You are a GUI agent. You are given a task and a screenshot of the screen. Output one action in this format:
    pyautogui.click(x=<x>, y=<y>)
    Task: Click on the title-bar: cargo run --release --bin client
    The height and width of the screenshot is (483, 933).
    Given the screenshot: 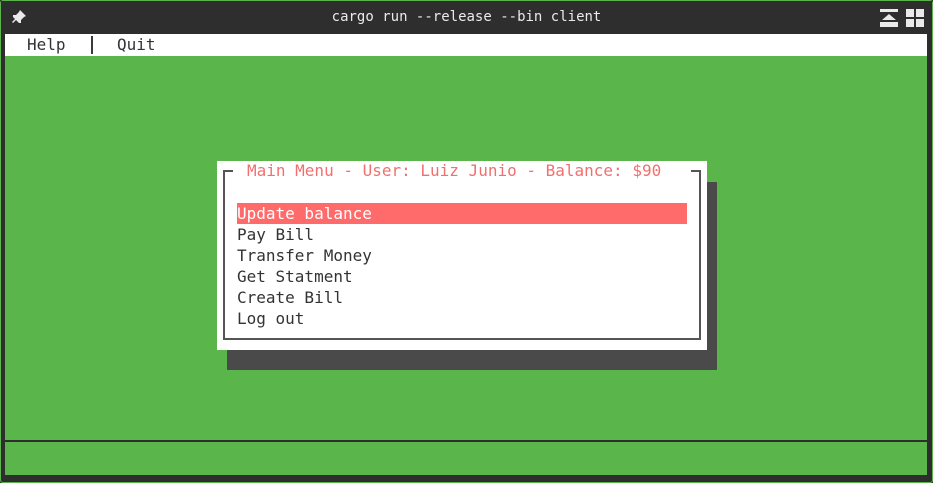 What is the action you would take?
    pyautogui.click(x=466, y=17)
    